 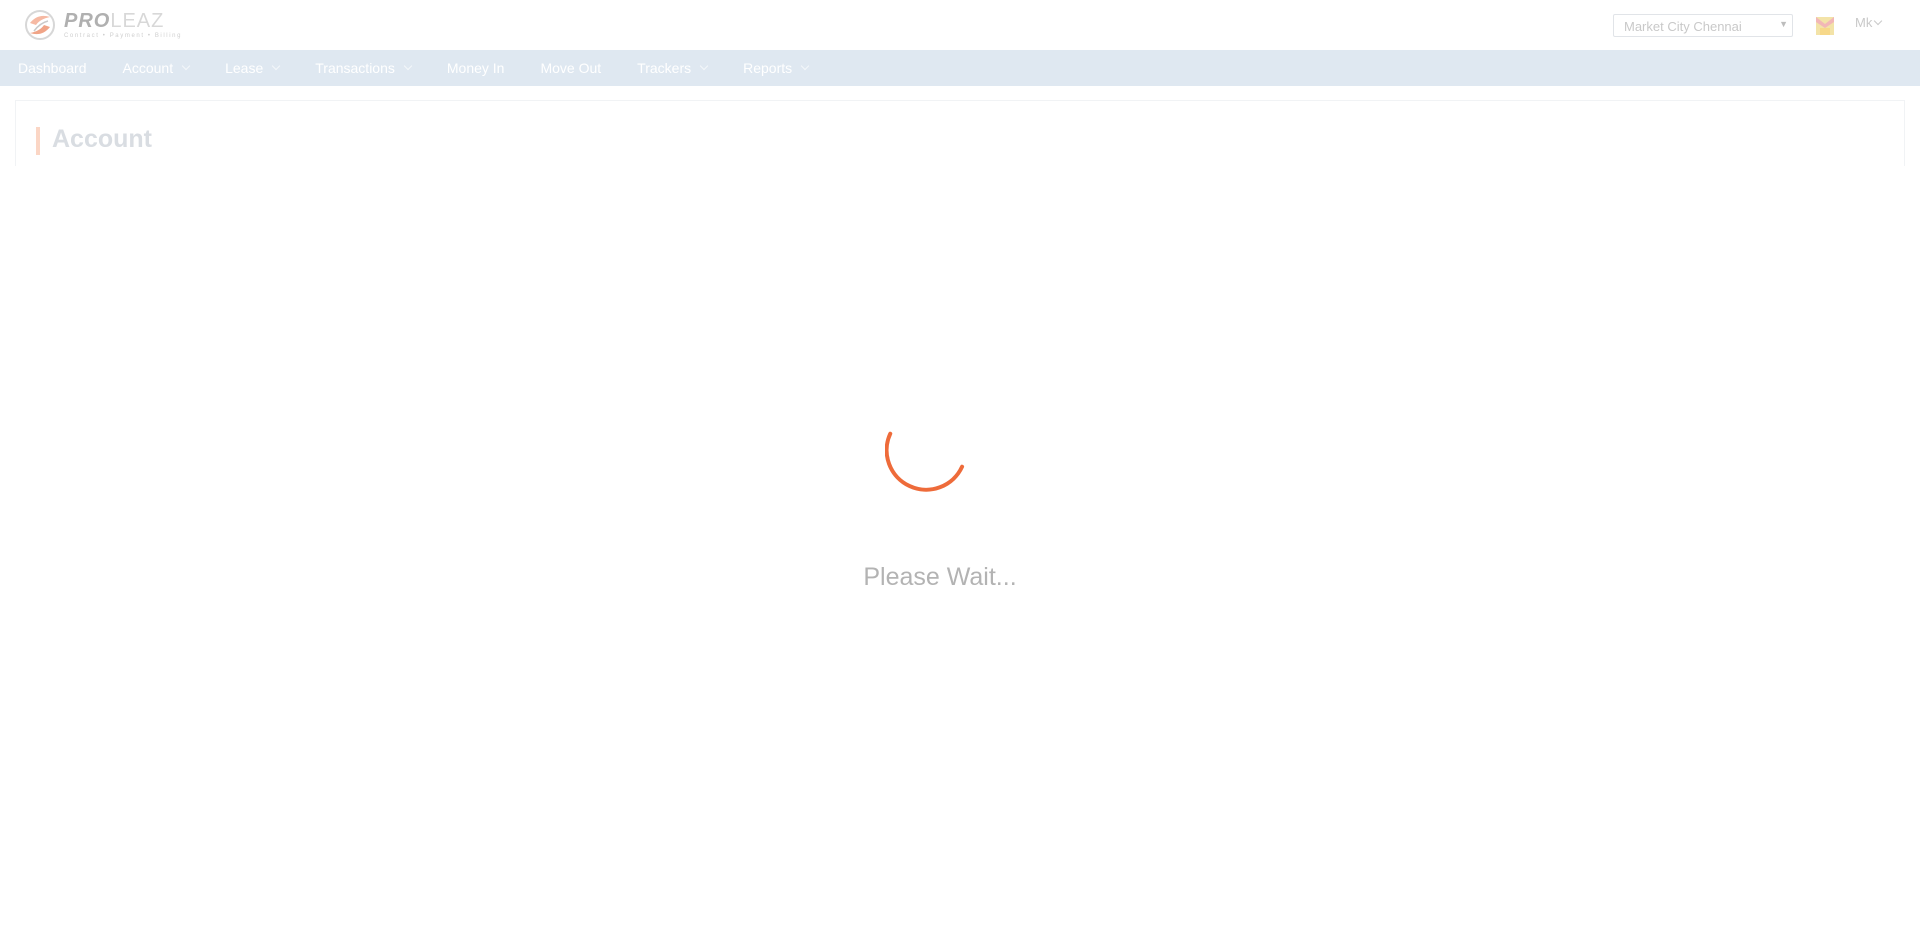 What do you see at coordinates (123, 36) in the screenshot?
I see `brand-tagline: Contract • Payment • Billing` at bounding box center [123, 36].